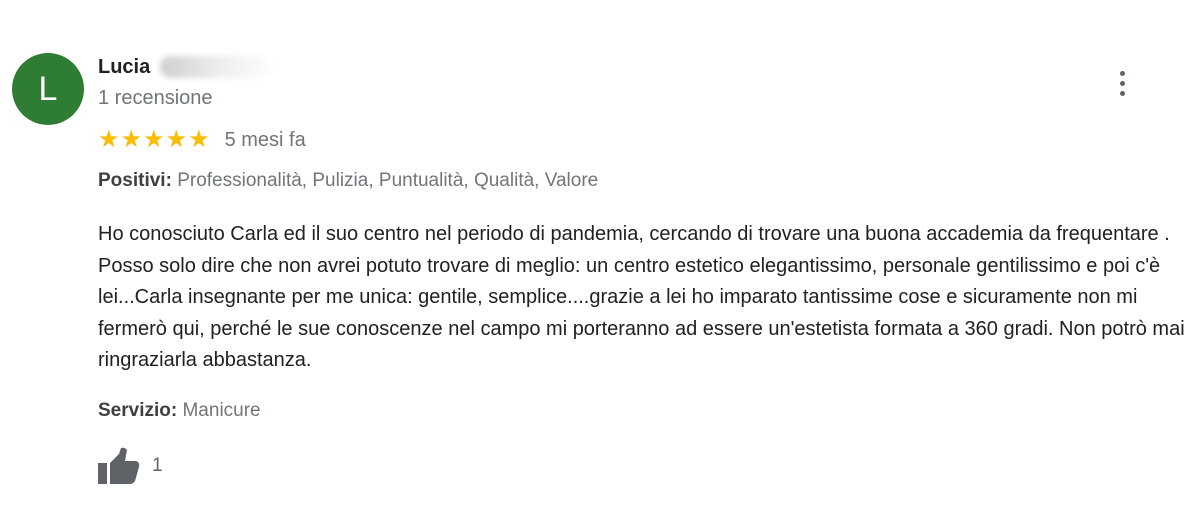  I want to click on rating-row: ★ ★ ★ ★ ★ 5 mesi fa, so click(202, 140).